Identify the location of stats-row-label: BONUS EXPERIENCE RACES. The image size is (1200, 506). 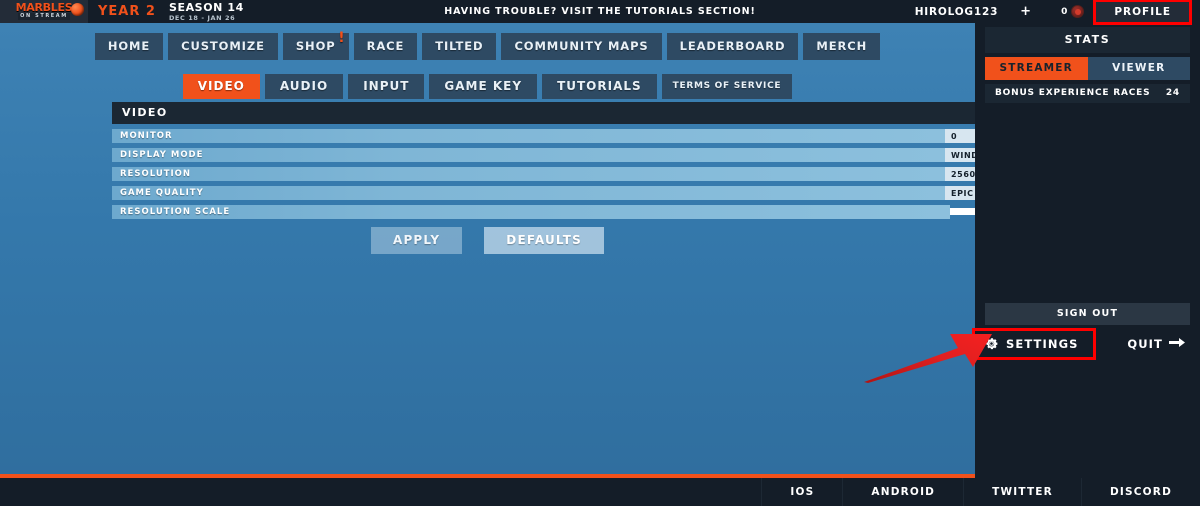
(1073, 93).